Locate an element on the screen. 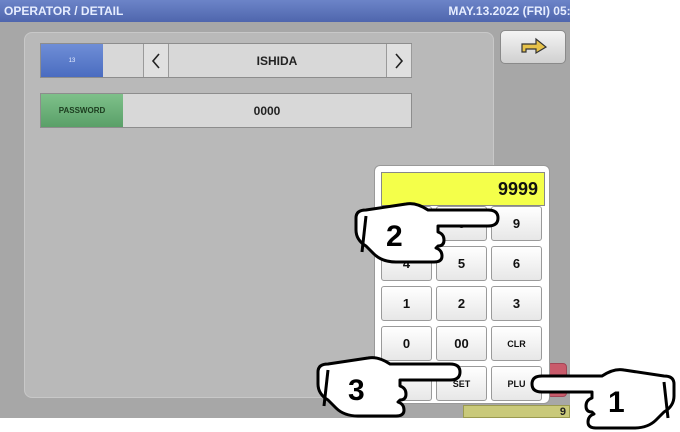 Image resolution: width=680 pixels, height=432 pixels. chevron-right-icon is located at coordinates (399, 60).